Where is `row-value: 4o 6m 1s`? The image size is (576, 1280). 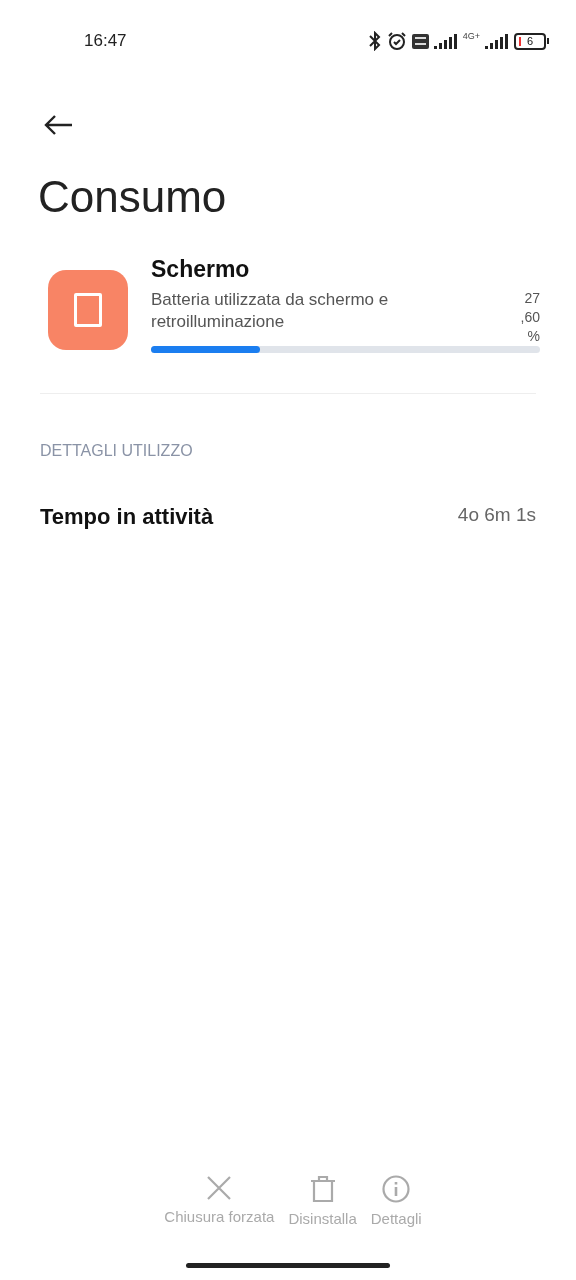 row-value: 4o 6m 1s is located at coordinates (496, 515).